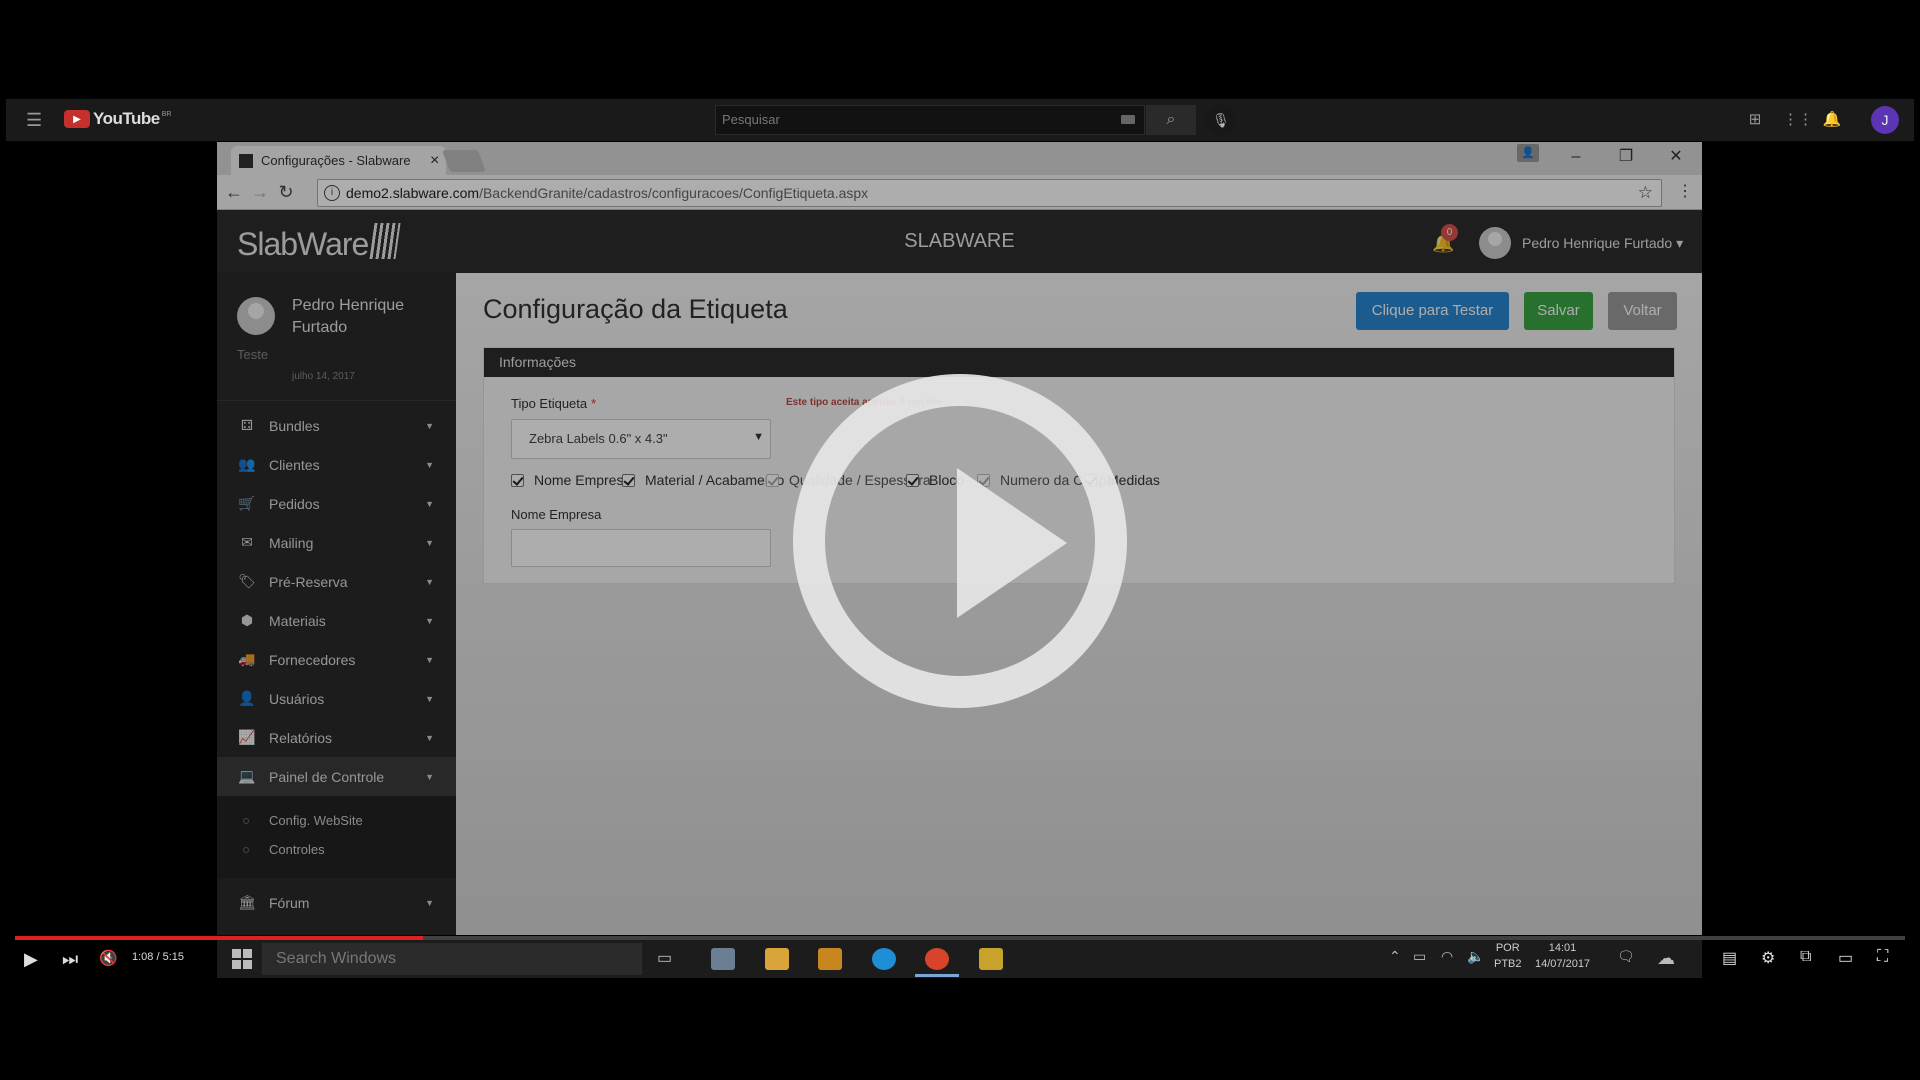 The image size is (1920, 1080). I want to click on header-user-menu: Pedro Henrique Furtado ▾, so click(1602, 243).